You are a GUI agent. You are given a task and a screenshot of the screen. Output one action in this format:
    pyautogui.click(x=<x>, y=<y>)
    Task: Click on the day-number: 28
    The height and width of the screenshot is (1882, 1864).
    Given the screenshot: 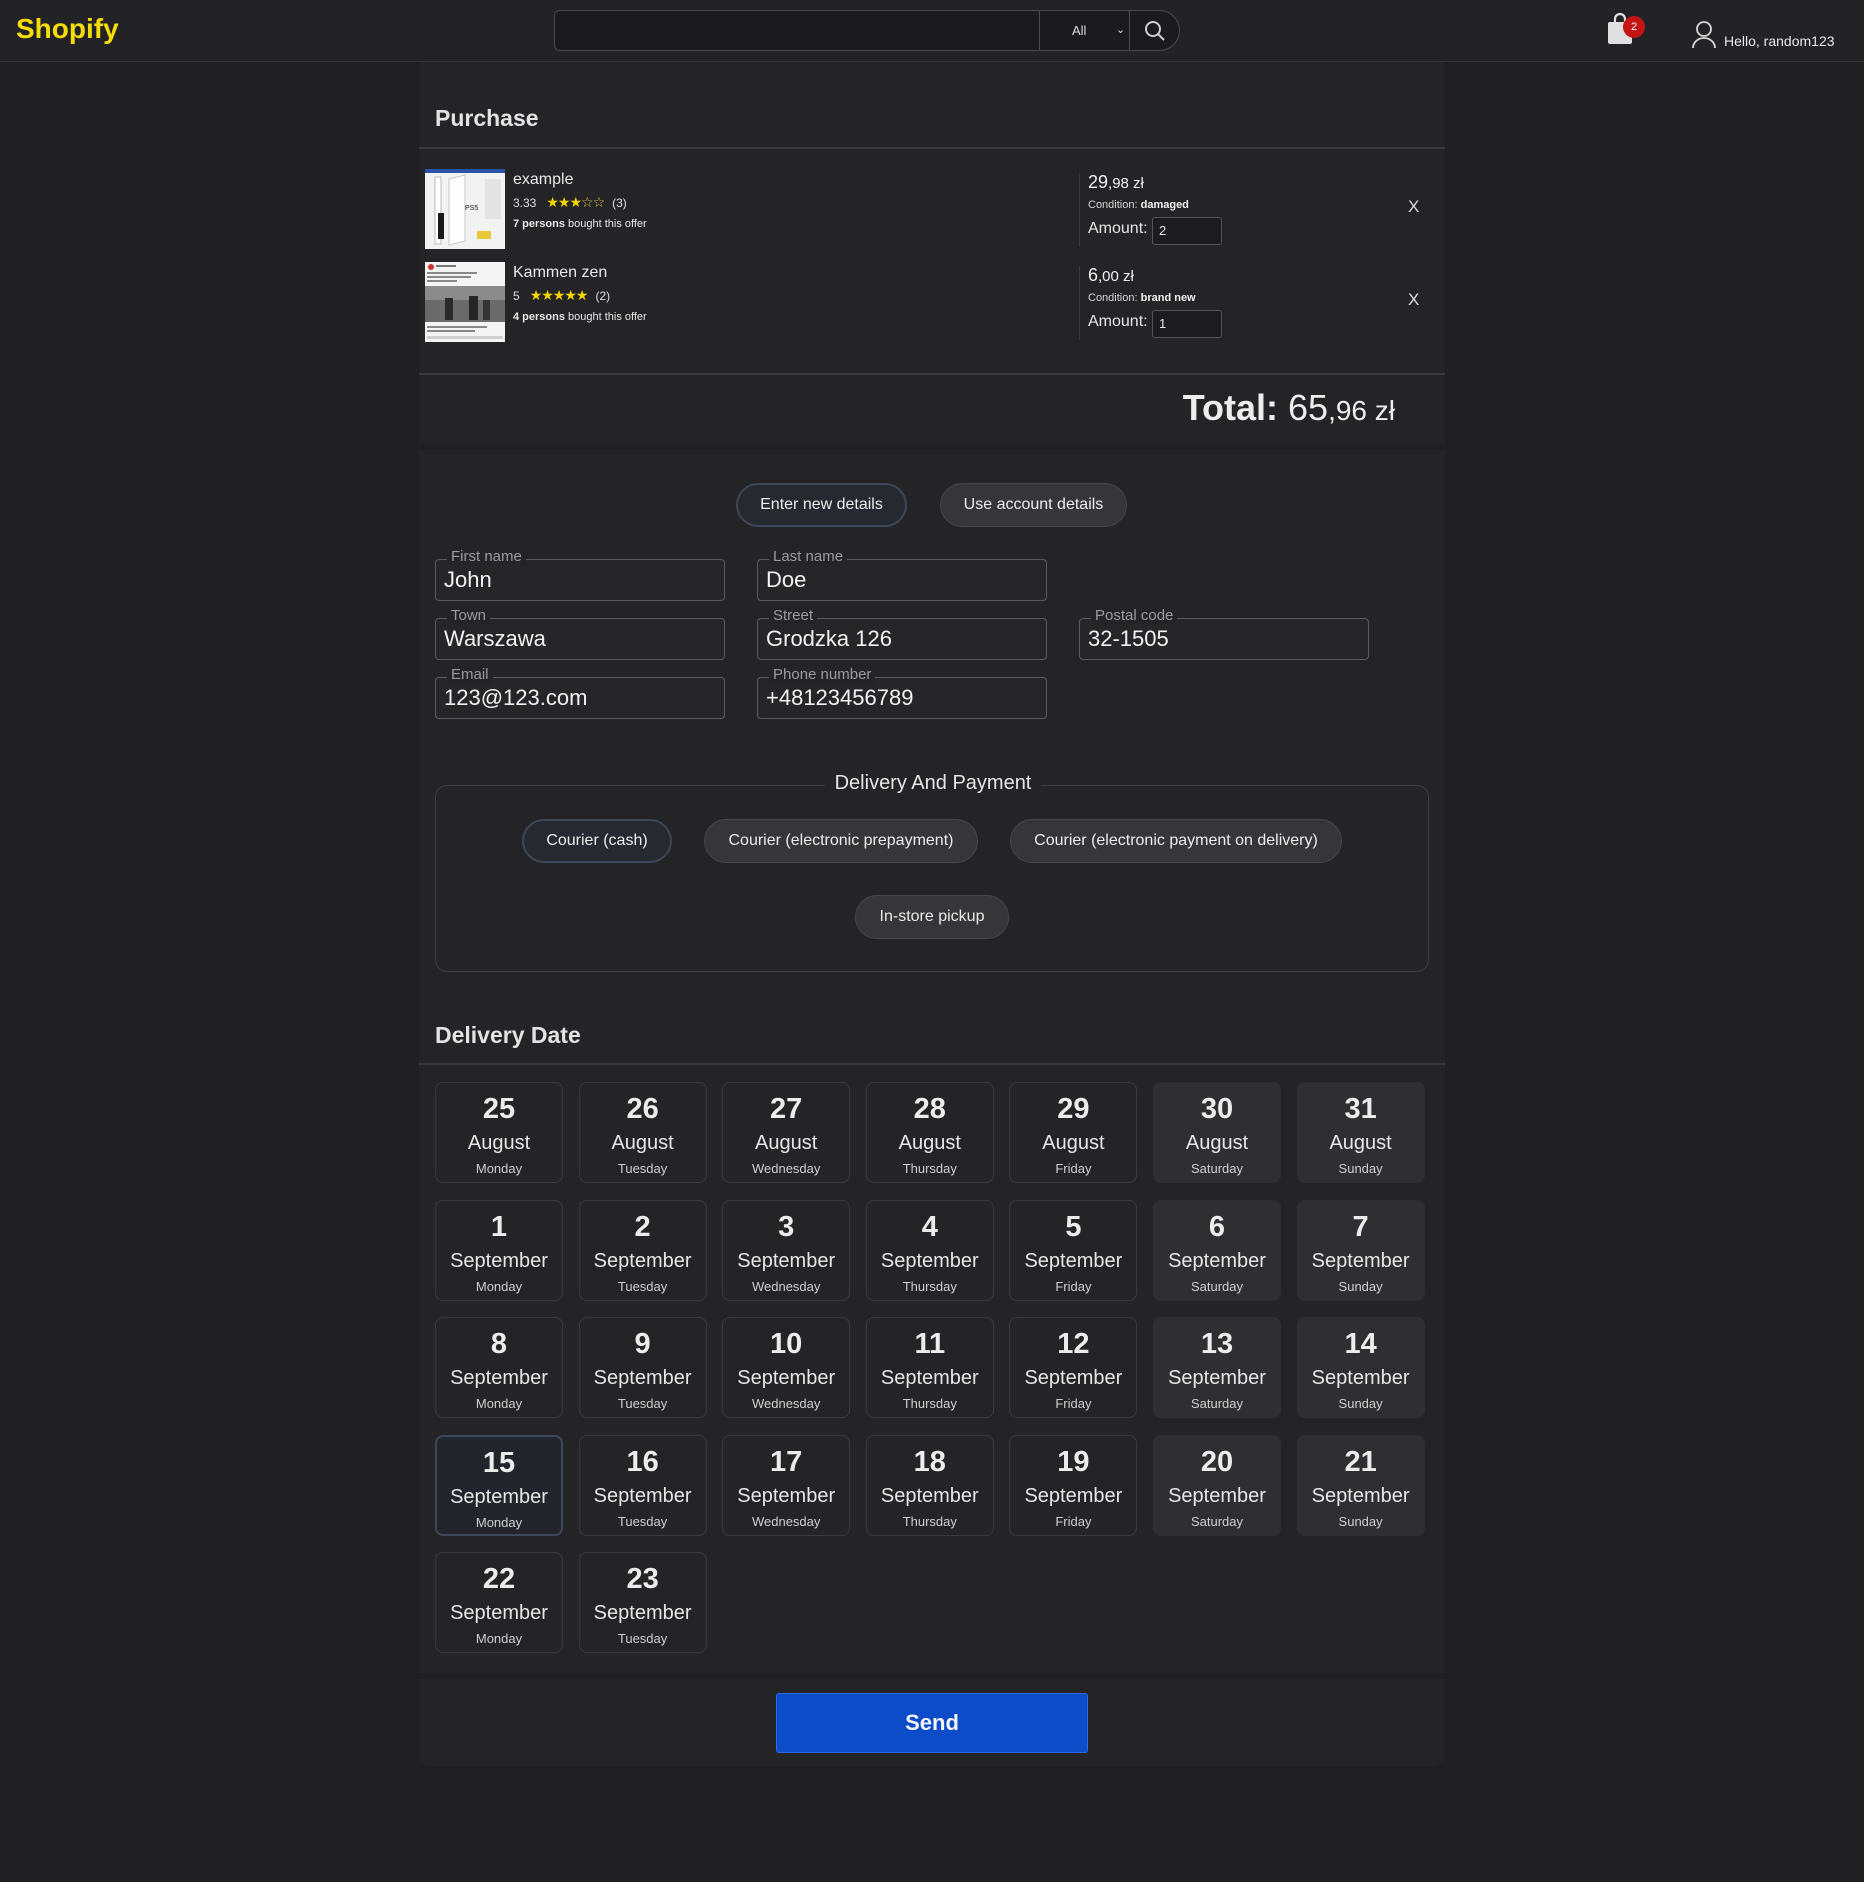 What is the action you would take?
    pyautogui.click(x=929, y=1109)
    